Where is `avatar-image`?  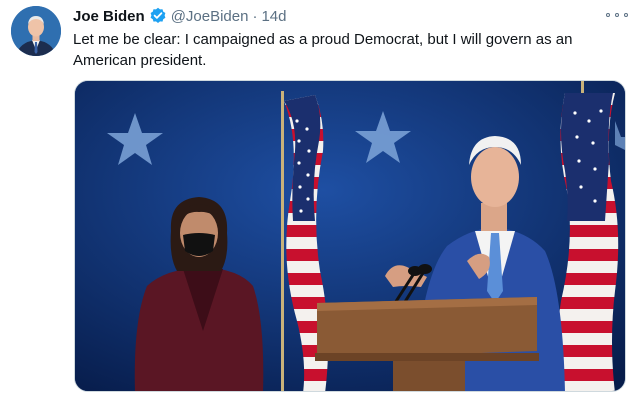 avatar-image is located at coordinates (36, 31).